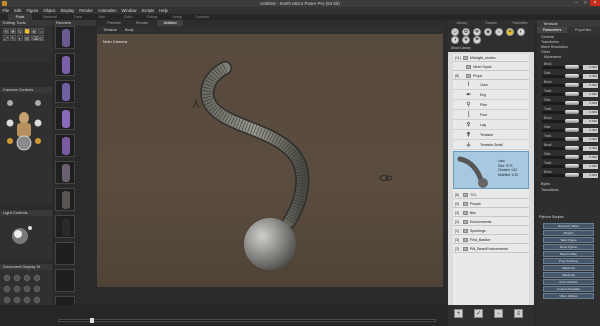 The image size is (600, 326). I want to click on library-folder-row: [8] TCL, so click(491, 195).